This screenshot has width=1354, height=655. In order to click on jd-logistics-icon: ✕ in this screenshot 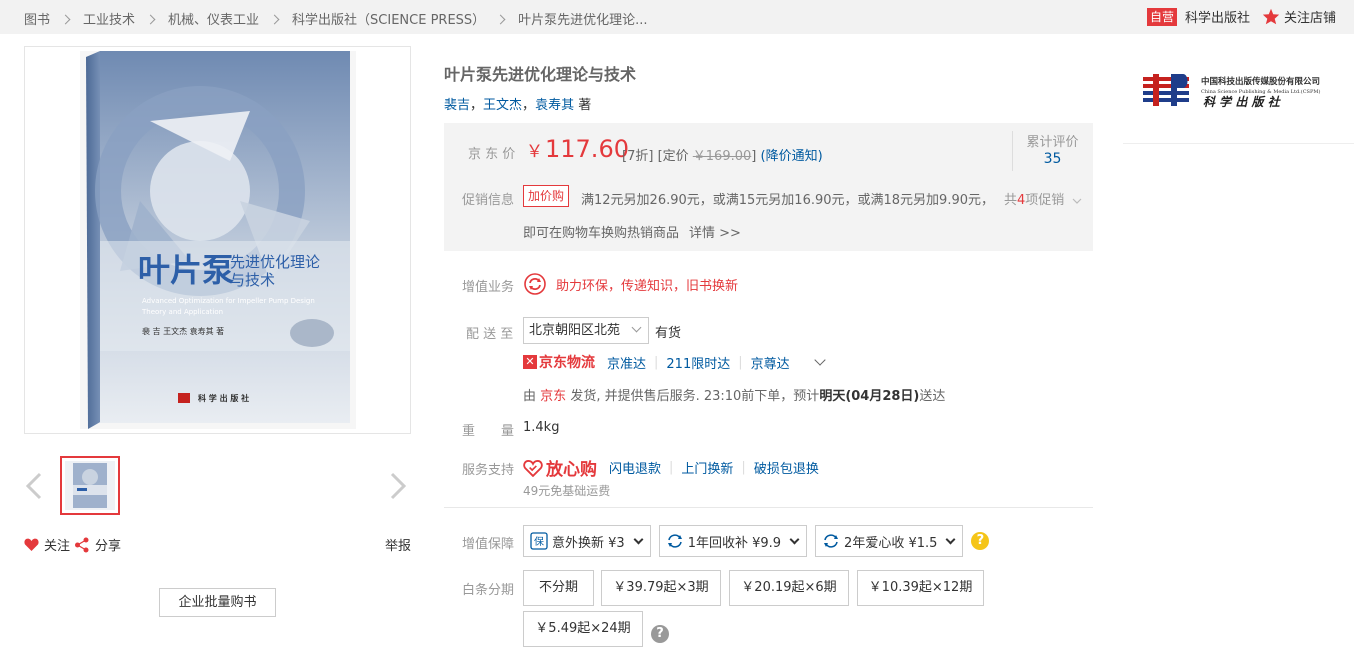, I will do `click(530, 362)`.